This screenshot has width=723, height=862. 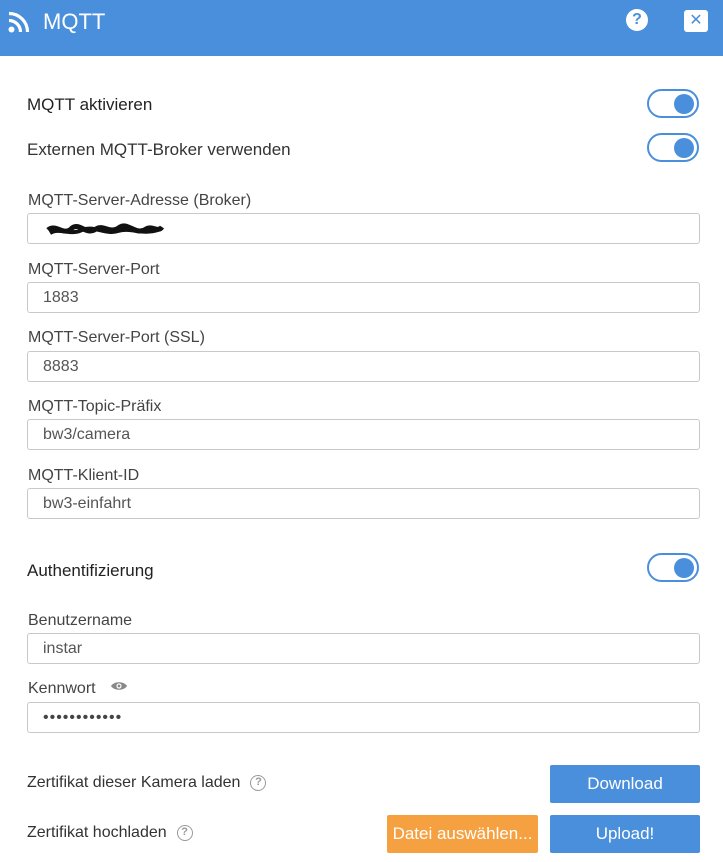 What do you see at coordinates (673, 103) in the screenshot?
I see `mqtt-enable-toggle` at bounding box center [673, 103].